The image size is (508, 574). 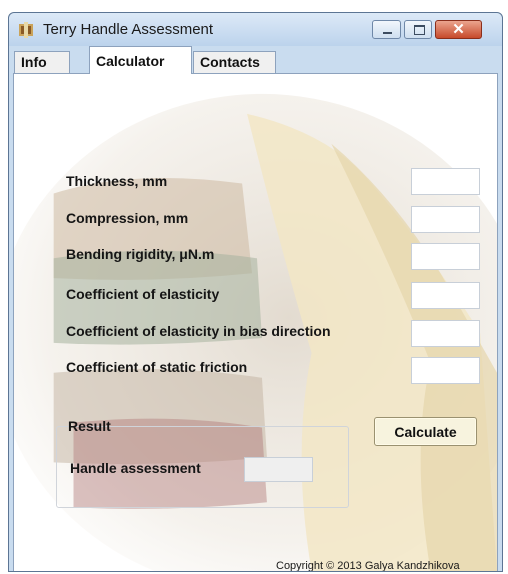 What do you see at coordinates (387, 33) in the screenshot?
I see `minimize-icon` at bounding box center [387, 33].